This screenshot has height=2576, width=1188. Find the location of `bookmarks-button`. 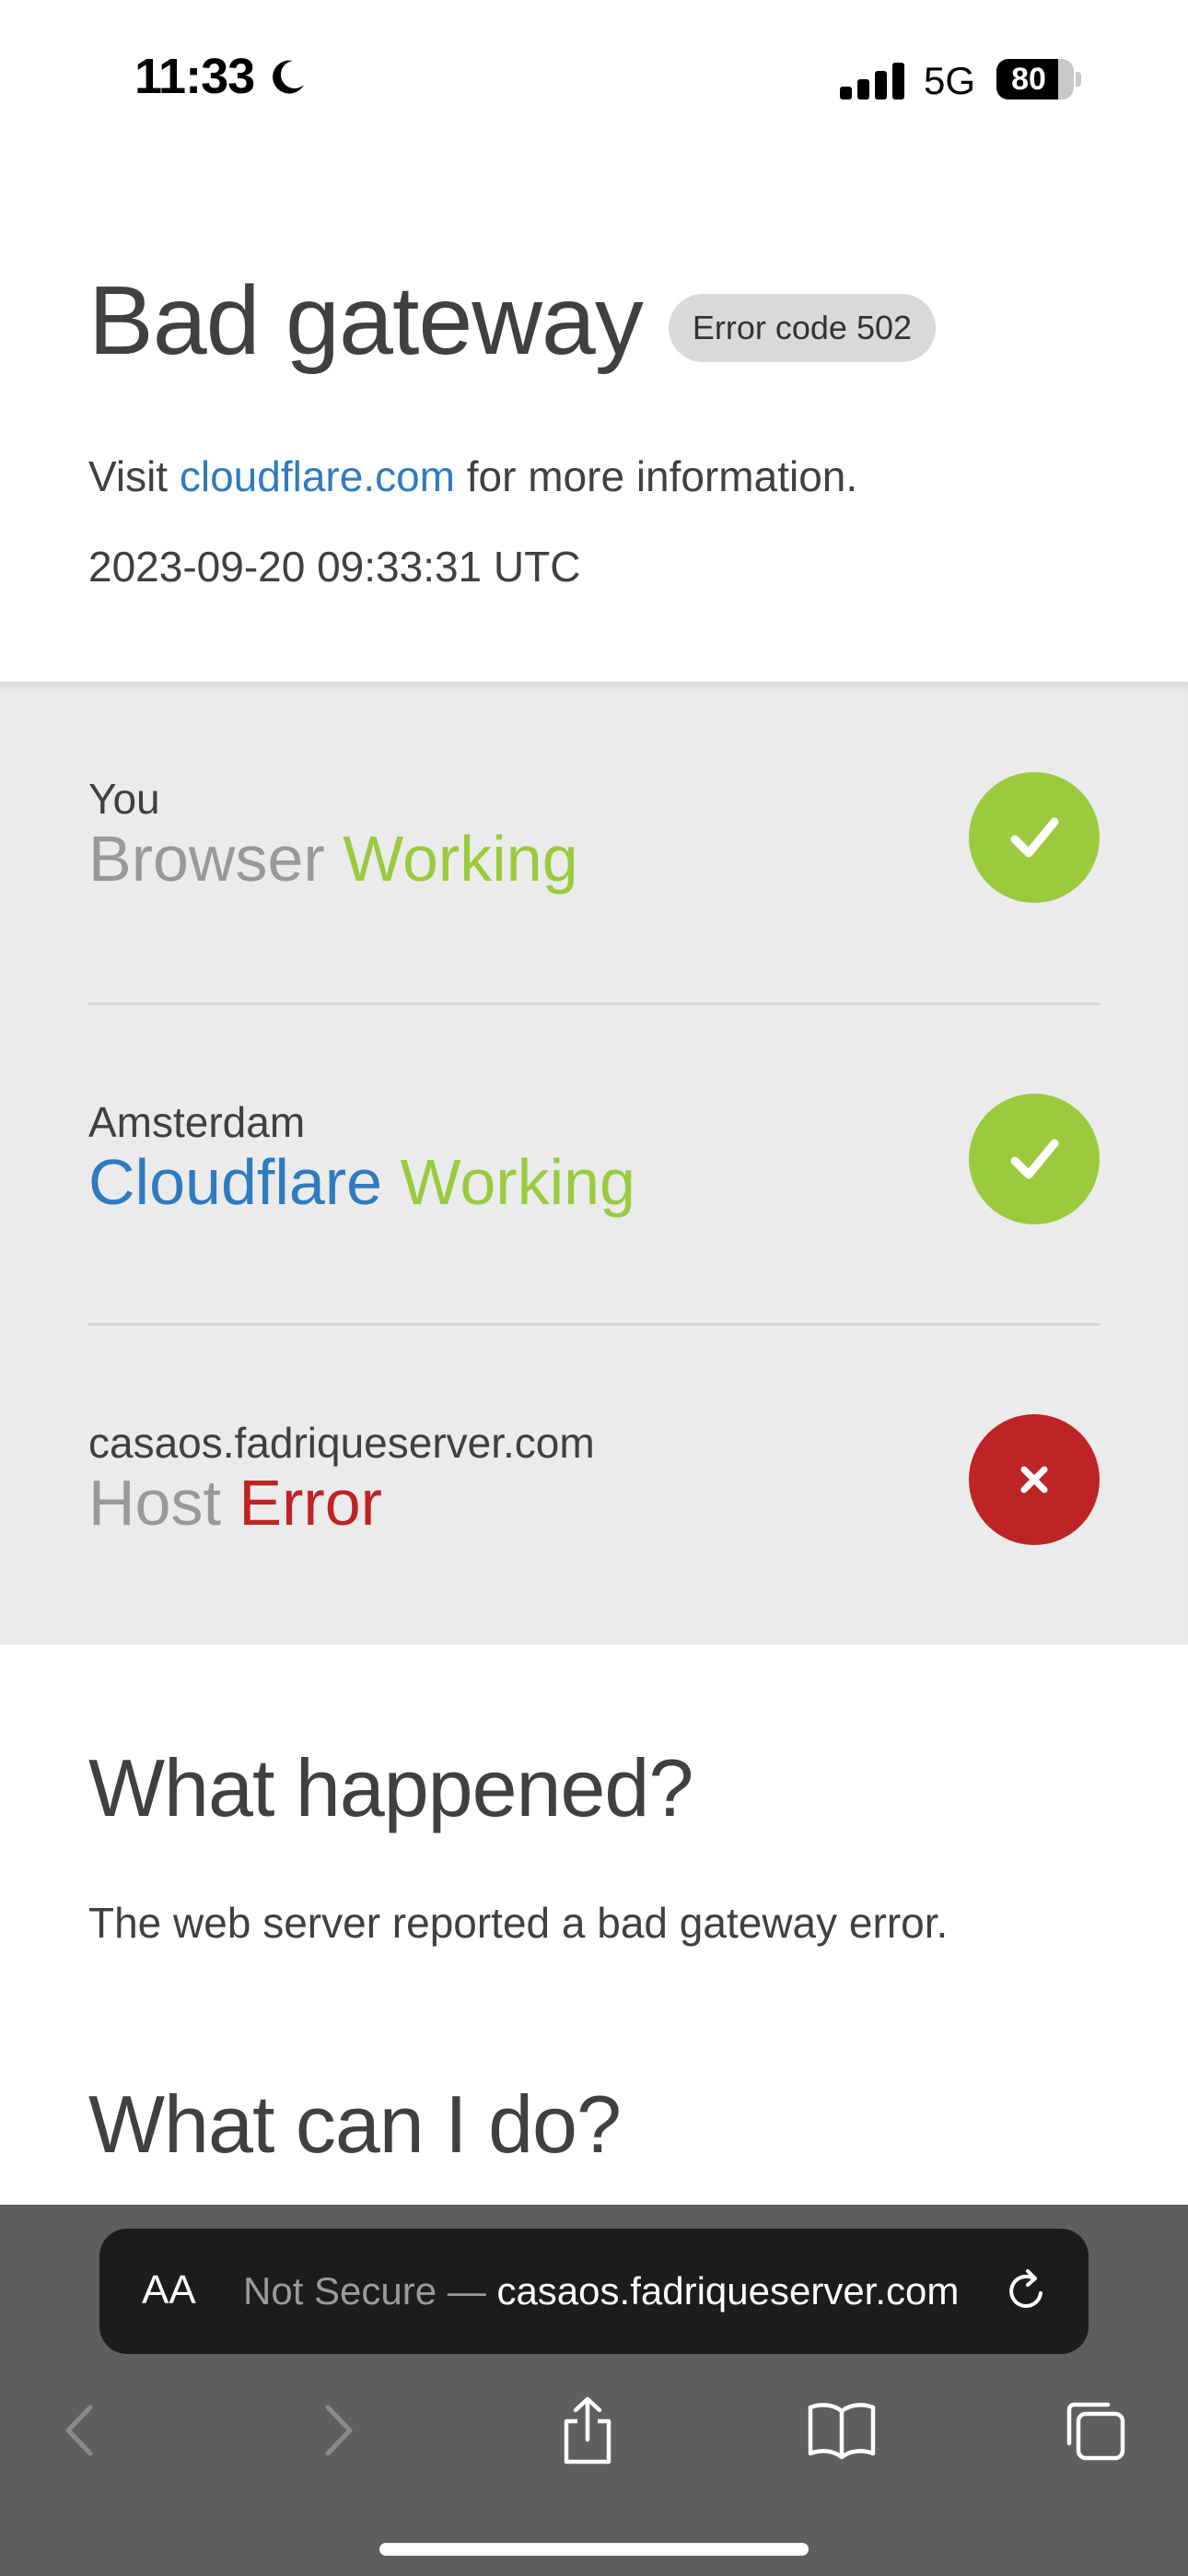

bookmarks-button is located at coordinates (841, 2430).